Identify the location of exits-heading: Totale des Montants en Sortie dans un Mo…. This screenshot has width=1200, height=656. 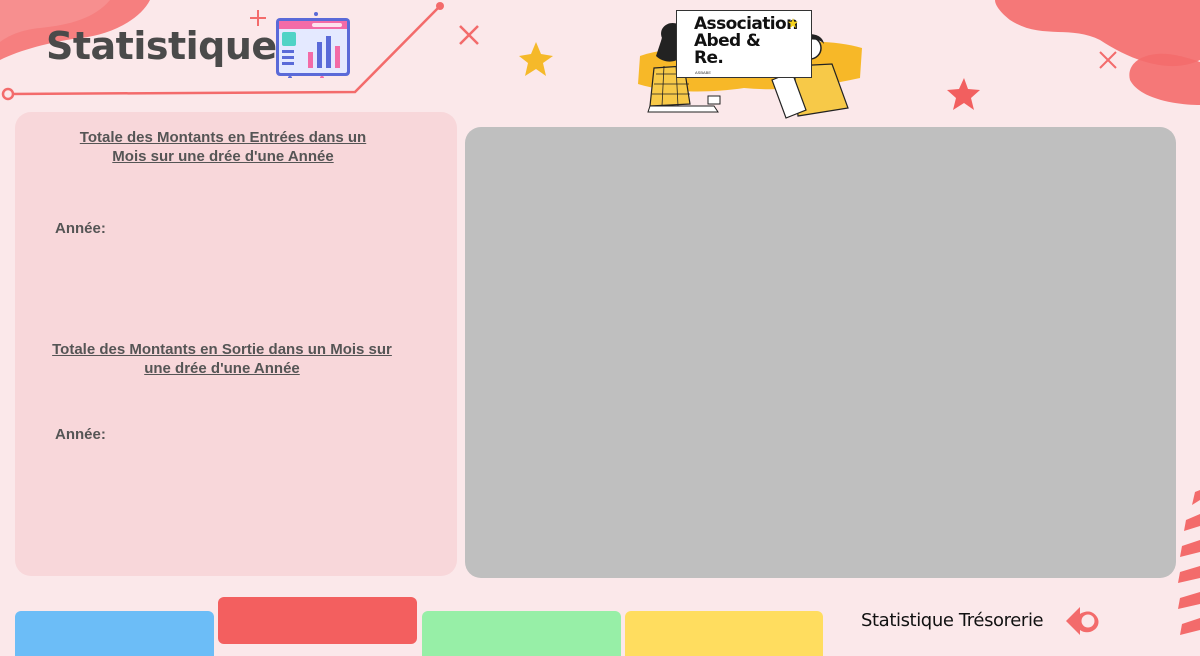
(222, 359).